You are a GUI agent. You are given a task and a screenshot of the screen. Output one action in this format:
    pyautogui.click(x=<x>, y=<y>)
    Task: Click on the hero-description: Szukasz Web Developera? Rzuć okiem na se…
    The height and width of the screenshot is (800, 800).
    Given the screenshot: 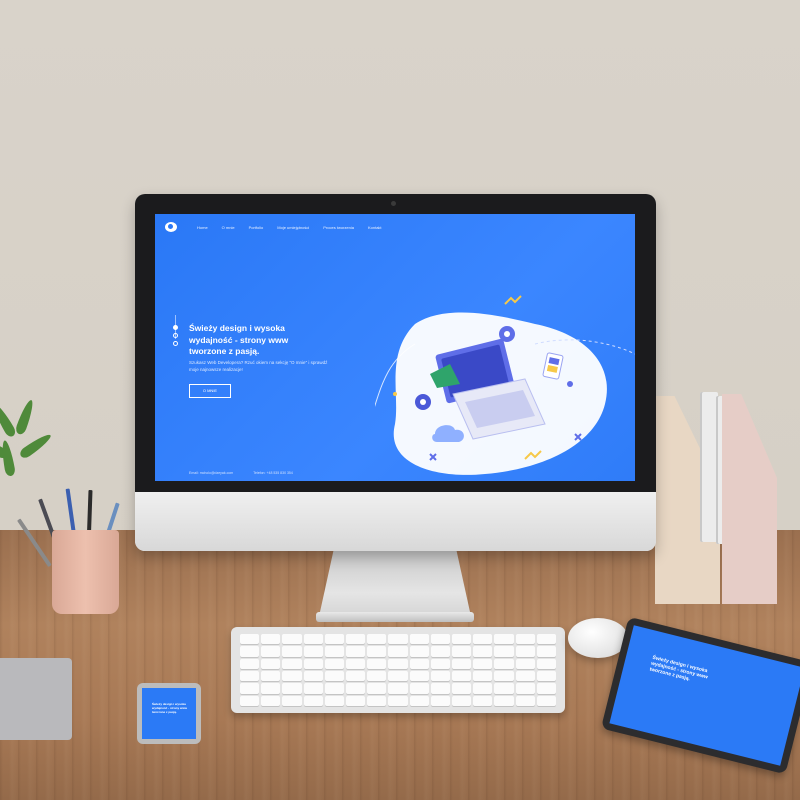 What is the action you would take?
    pyautogui.click(x=258, y=366)
    